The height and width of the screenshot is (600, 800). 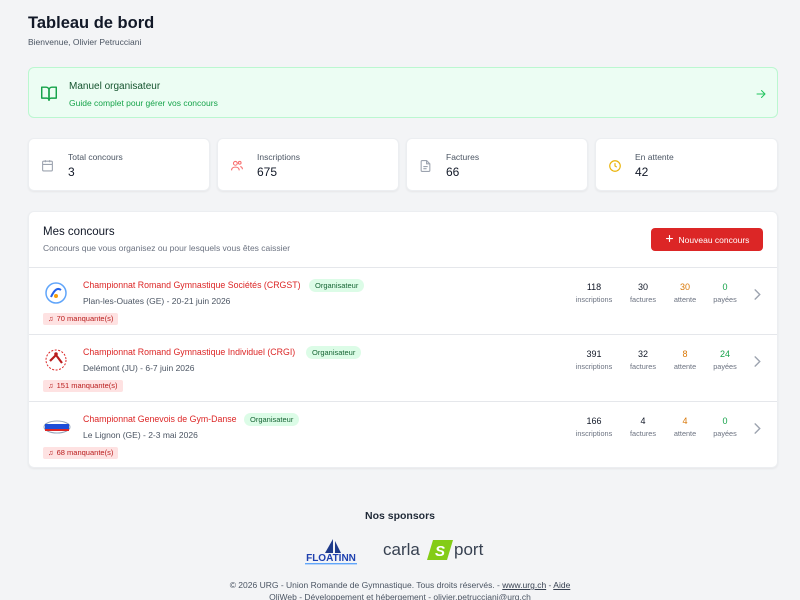 What do you see at coordinates (71, 172) in the screenshot?
I see `stat-value: 3` at bounding box center [71, 172].